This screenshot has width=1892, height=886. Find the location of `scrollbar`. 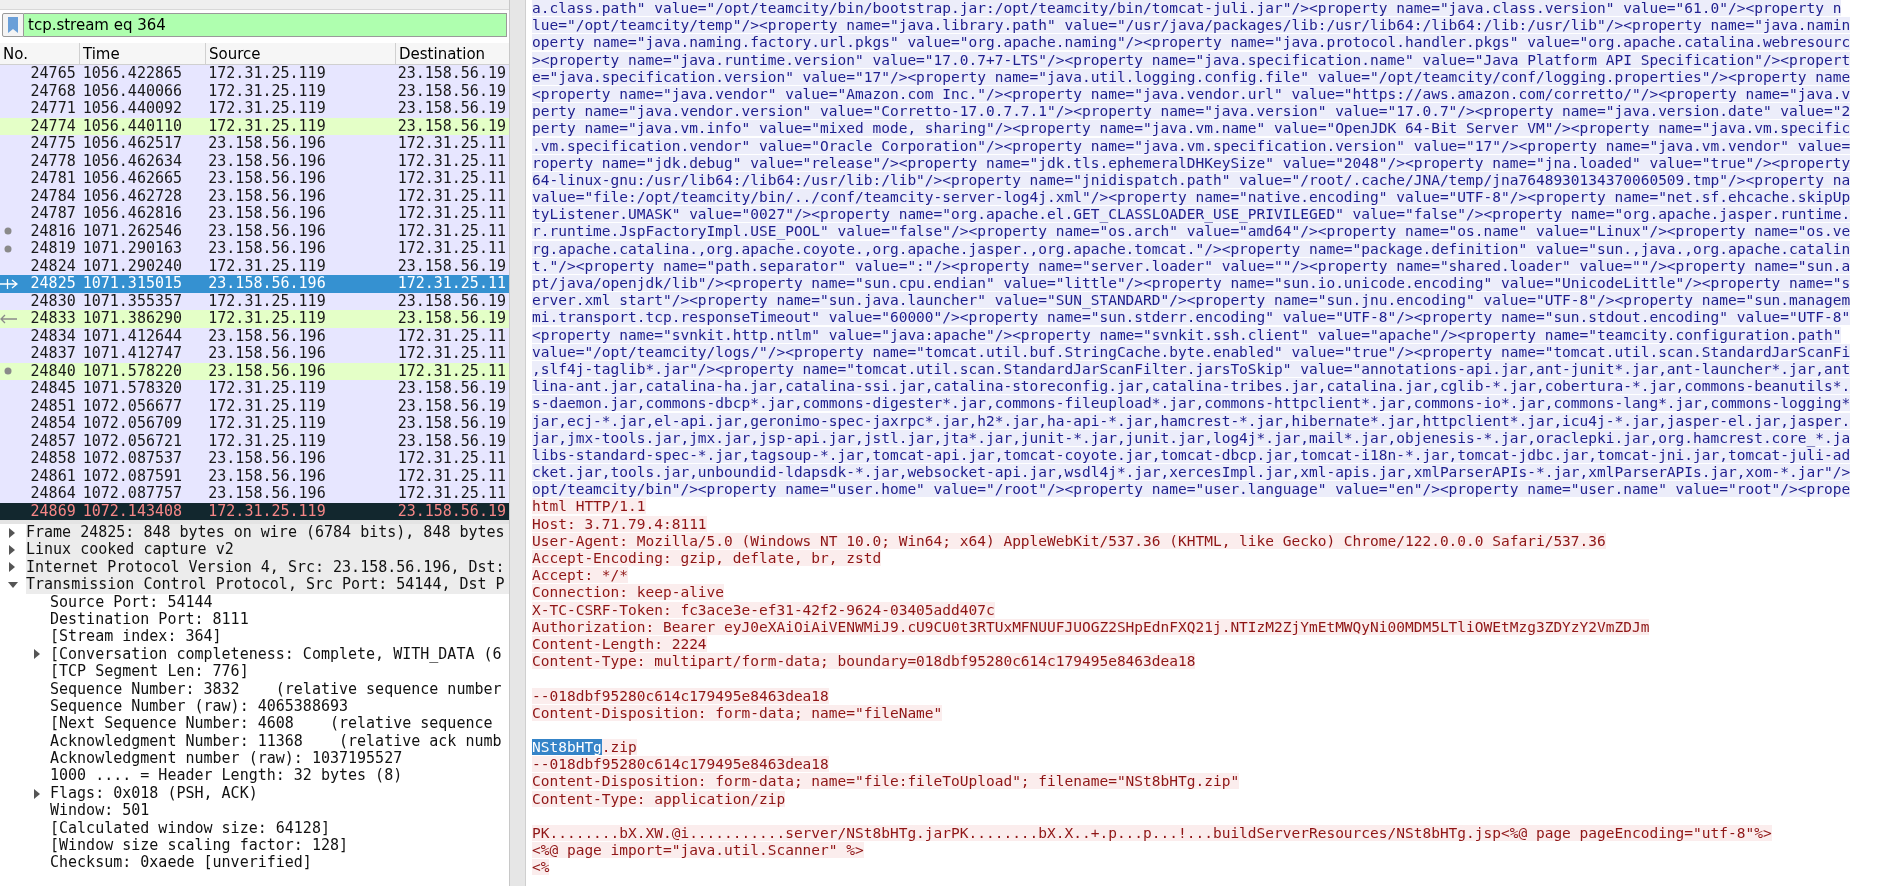

scrollbar is located at coordinates (518, 443).